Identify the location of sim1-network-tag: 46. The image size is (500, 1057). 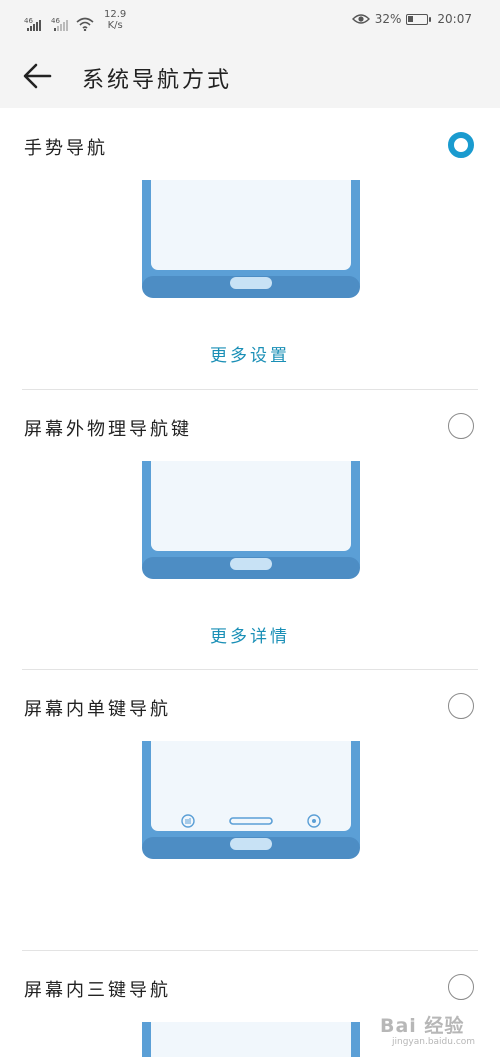
(28, 21).